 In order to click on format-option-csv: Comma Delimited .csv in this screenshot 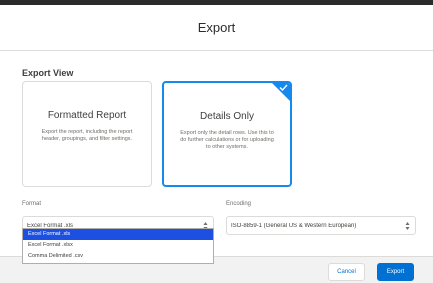, I will do `click(118, 256)`.